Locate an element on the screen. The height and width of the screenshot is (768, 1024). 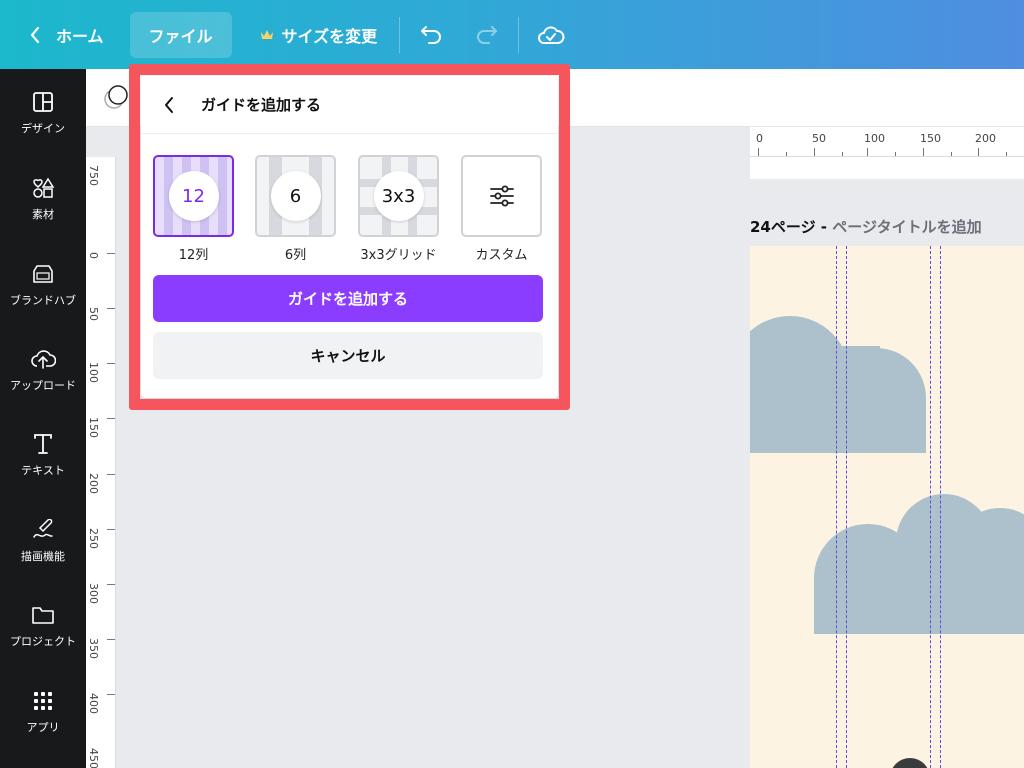
undo-icon is located at coordinates (431, 34).